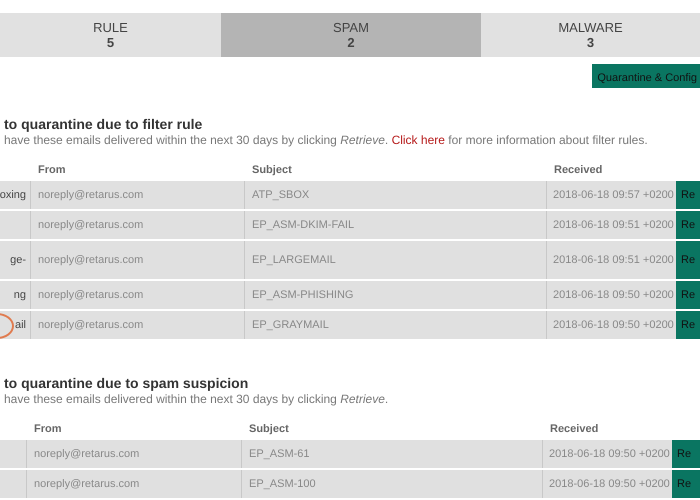 The height and width of the screenshot is (500, 700). What do you see at coordinates (396, 260) in the screenshot?
I see `table-cell: EP_LARGEMAIL` at bounding box center [396, 260].